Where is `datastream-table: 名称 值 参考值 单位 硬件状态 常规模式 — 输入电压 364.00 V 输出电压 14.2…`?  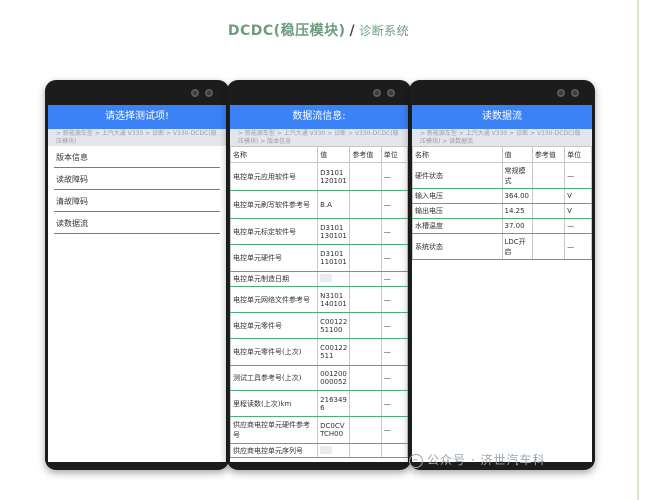
datastream-table: 名称 值 参考值 单位 硬件状态 常规模式 — 输入电压 364.00 V 输出电压 14.2… is located at coordinates (502, 203).